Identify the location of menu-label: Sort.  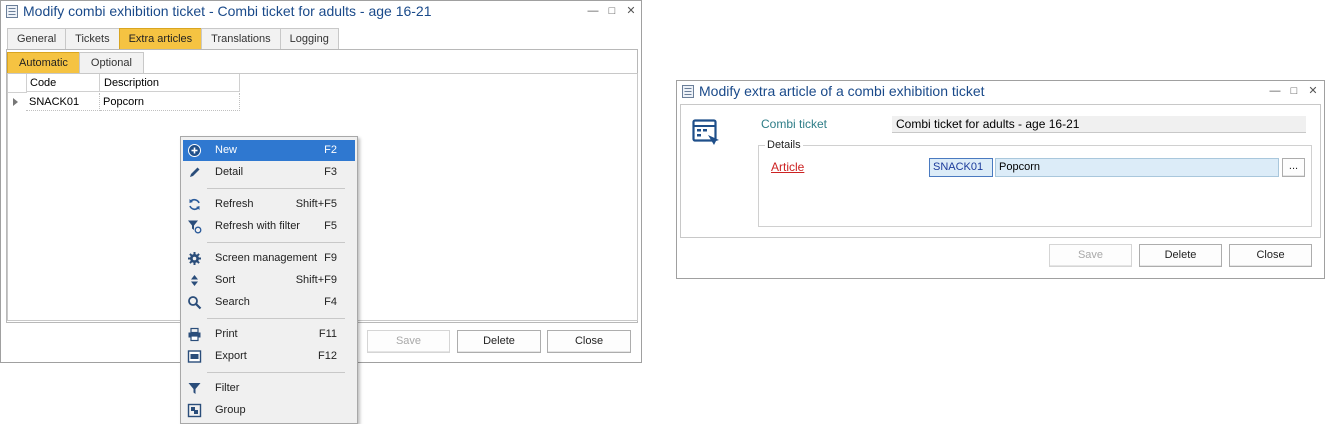
(225, 280).